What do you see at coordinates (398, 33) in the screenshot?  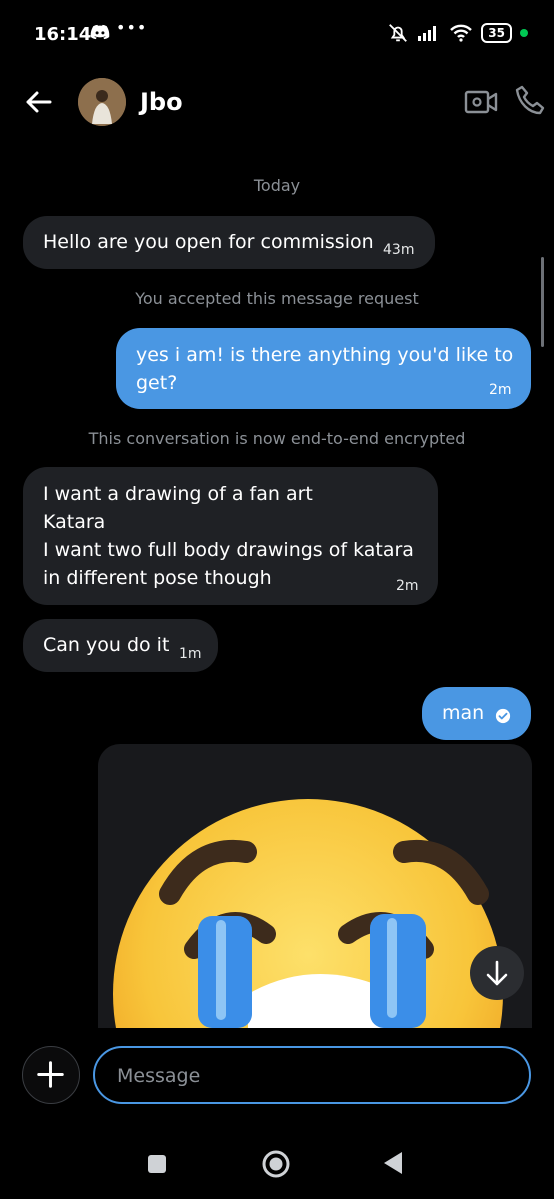 I see `mute-bell-icon` at bounding box center [398, 33].